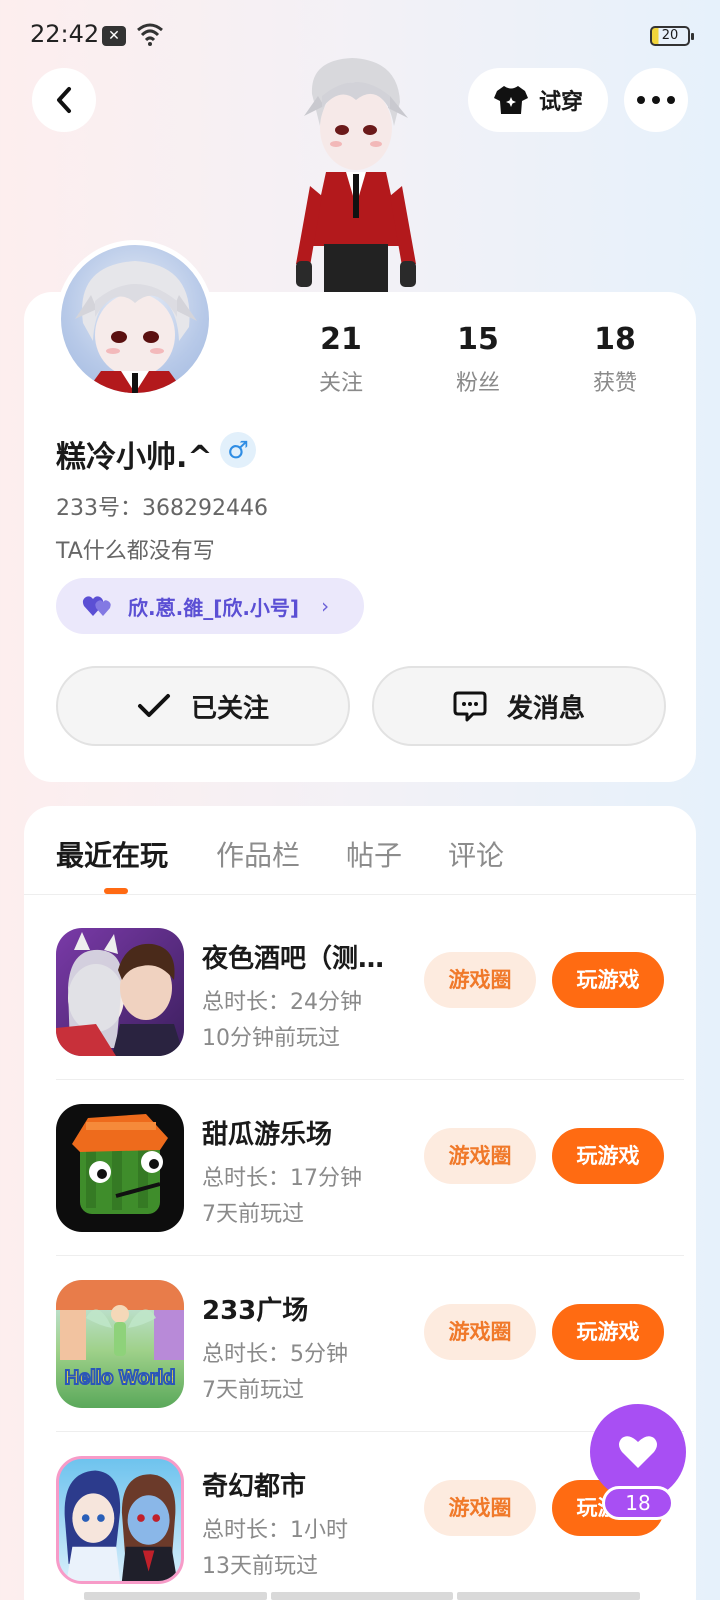  I want to click on game-duration: 总时长：5分钟, so click(275, 1354).